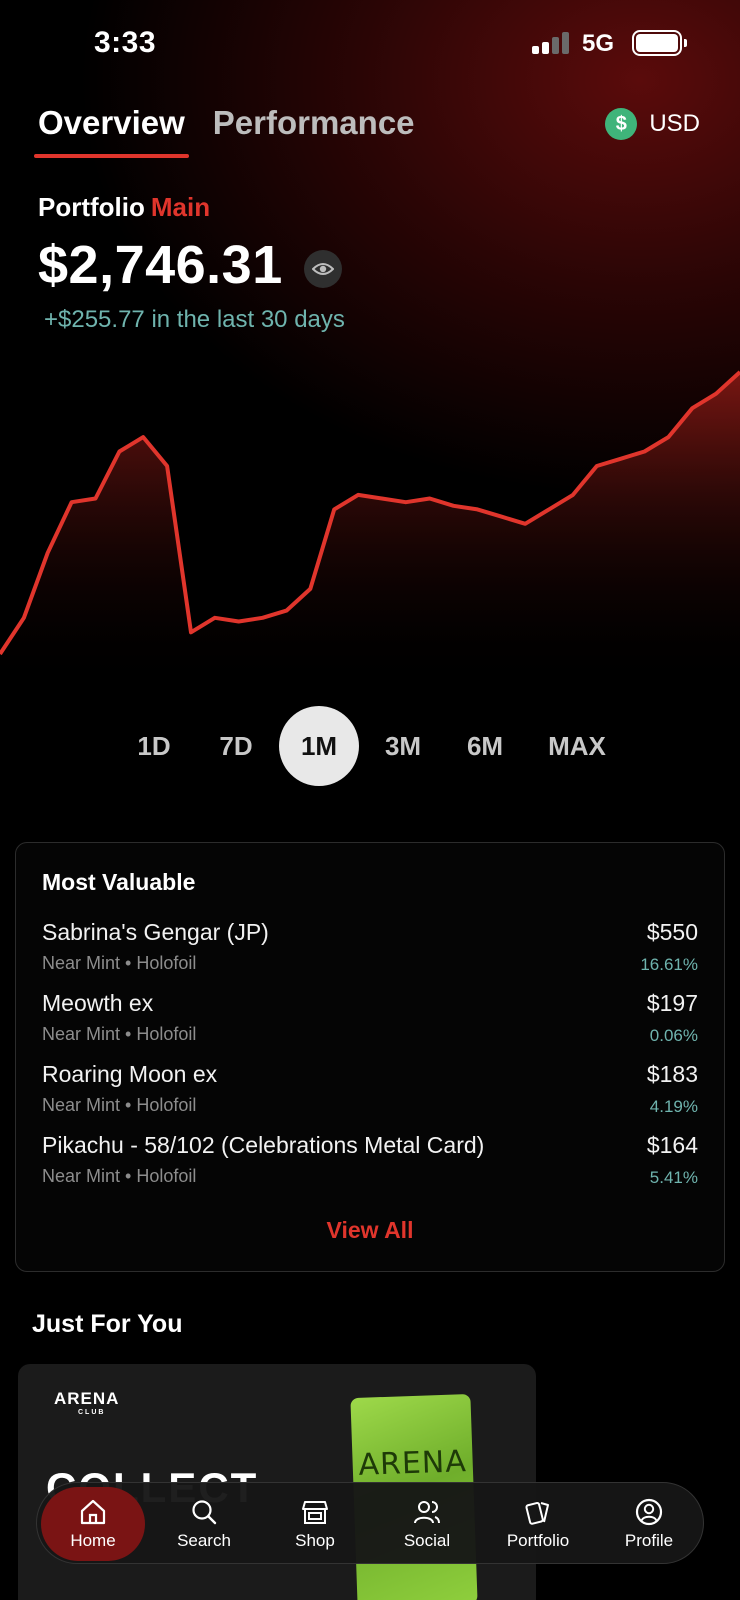 This screenshot has width=740, height=1600. I want to click on eye-icon, so click(323, 269).